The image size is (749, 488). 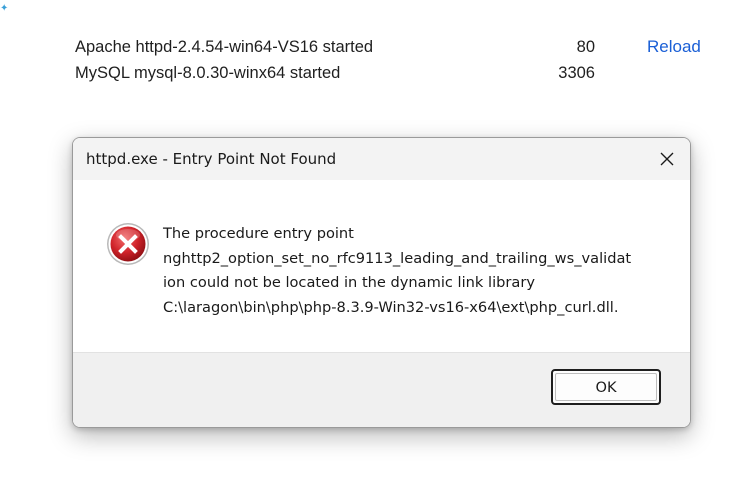 What do you see at coordinates (674, 47) in the screenshot?
I see `reload-link: Reload` at bounding box center [674, 47].